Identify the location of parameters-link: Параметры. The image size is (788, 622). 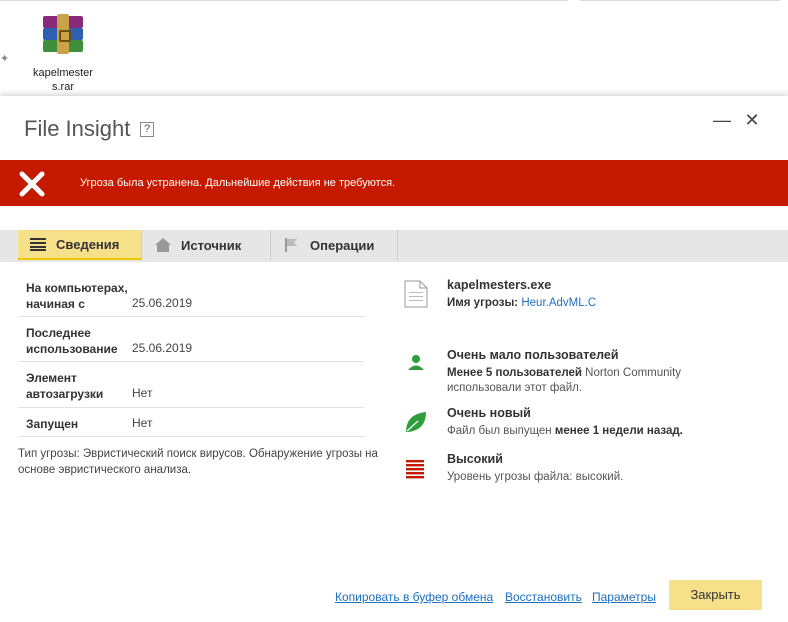
(624, 597).